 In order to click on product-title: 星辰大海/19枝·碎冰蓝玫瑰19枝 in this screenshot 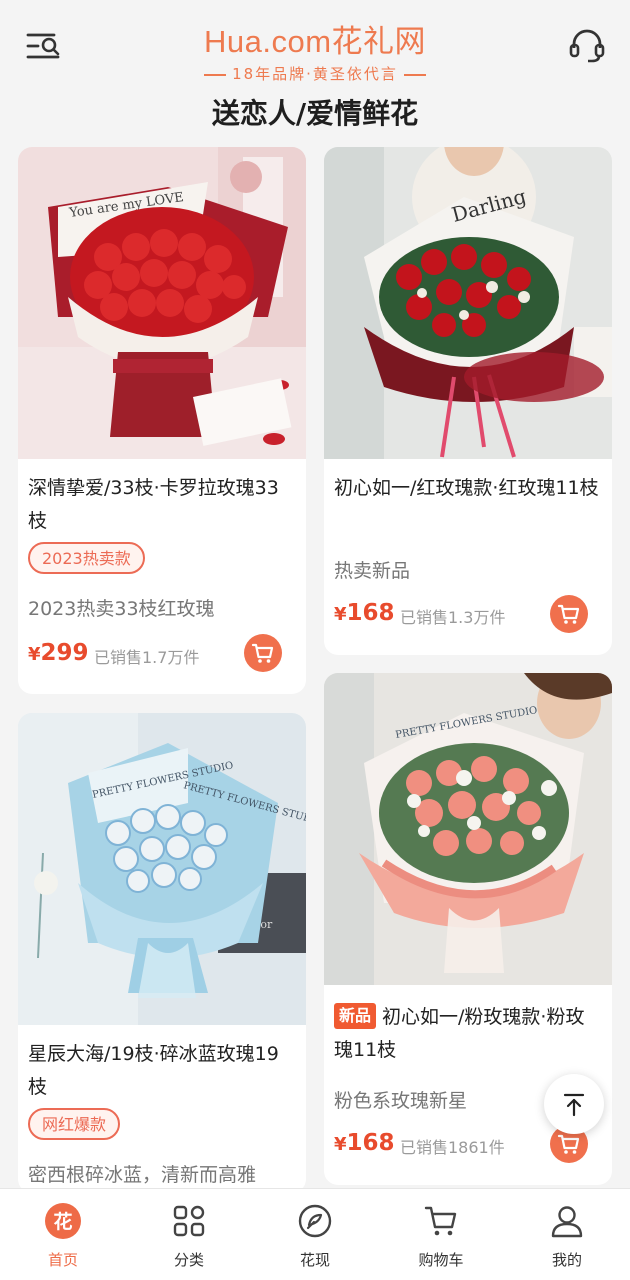, I will do `click(161, 1071)`.